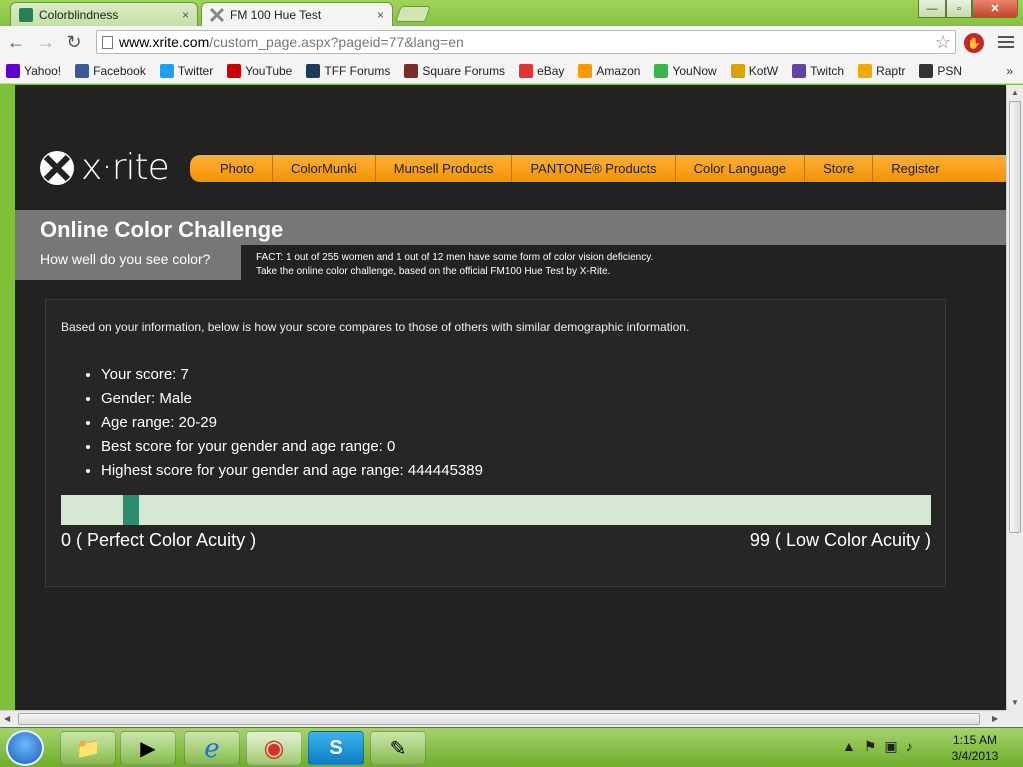 This screenshot has width=1023, height=767. I want to click on bookmark-youtube: YouTube, so click(260, 70).